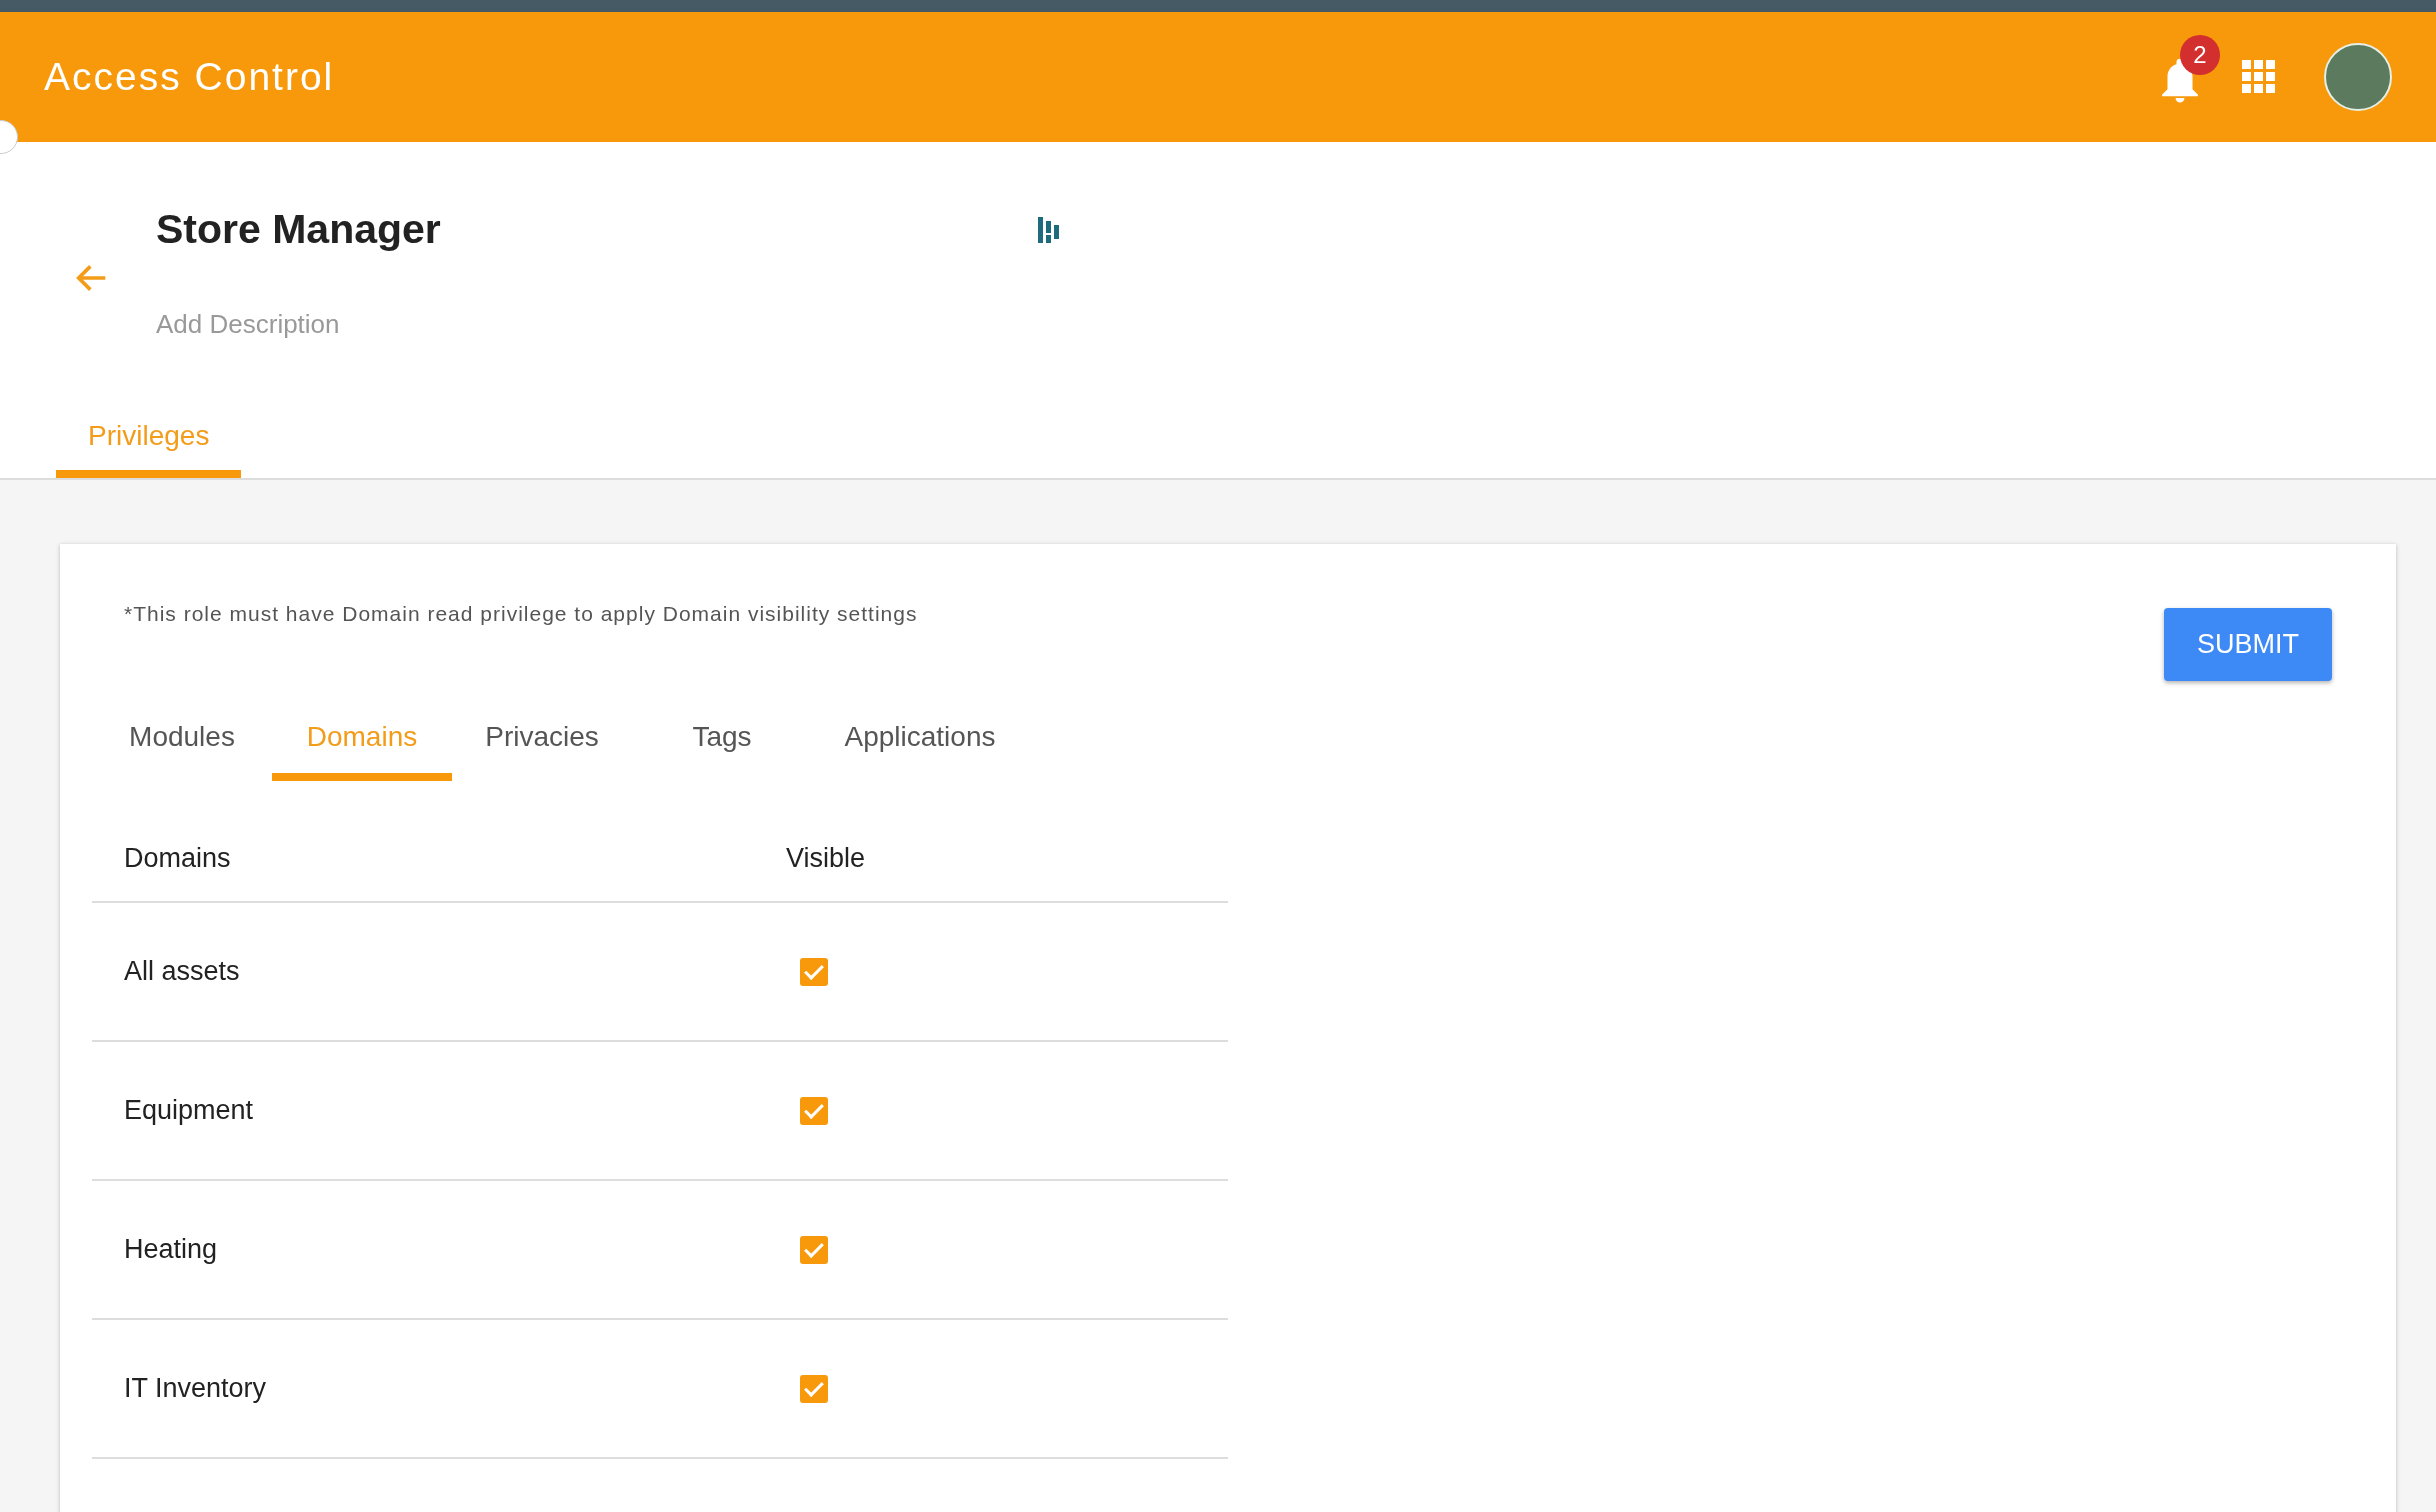  Describe the element at coordinates (826, 858) in the screenshot. I see `column-header: Visible` at that location.